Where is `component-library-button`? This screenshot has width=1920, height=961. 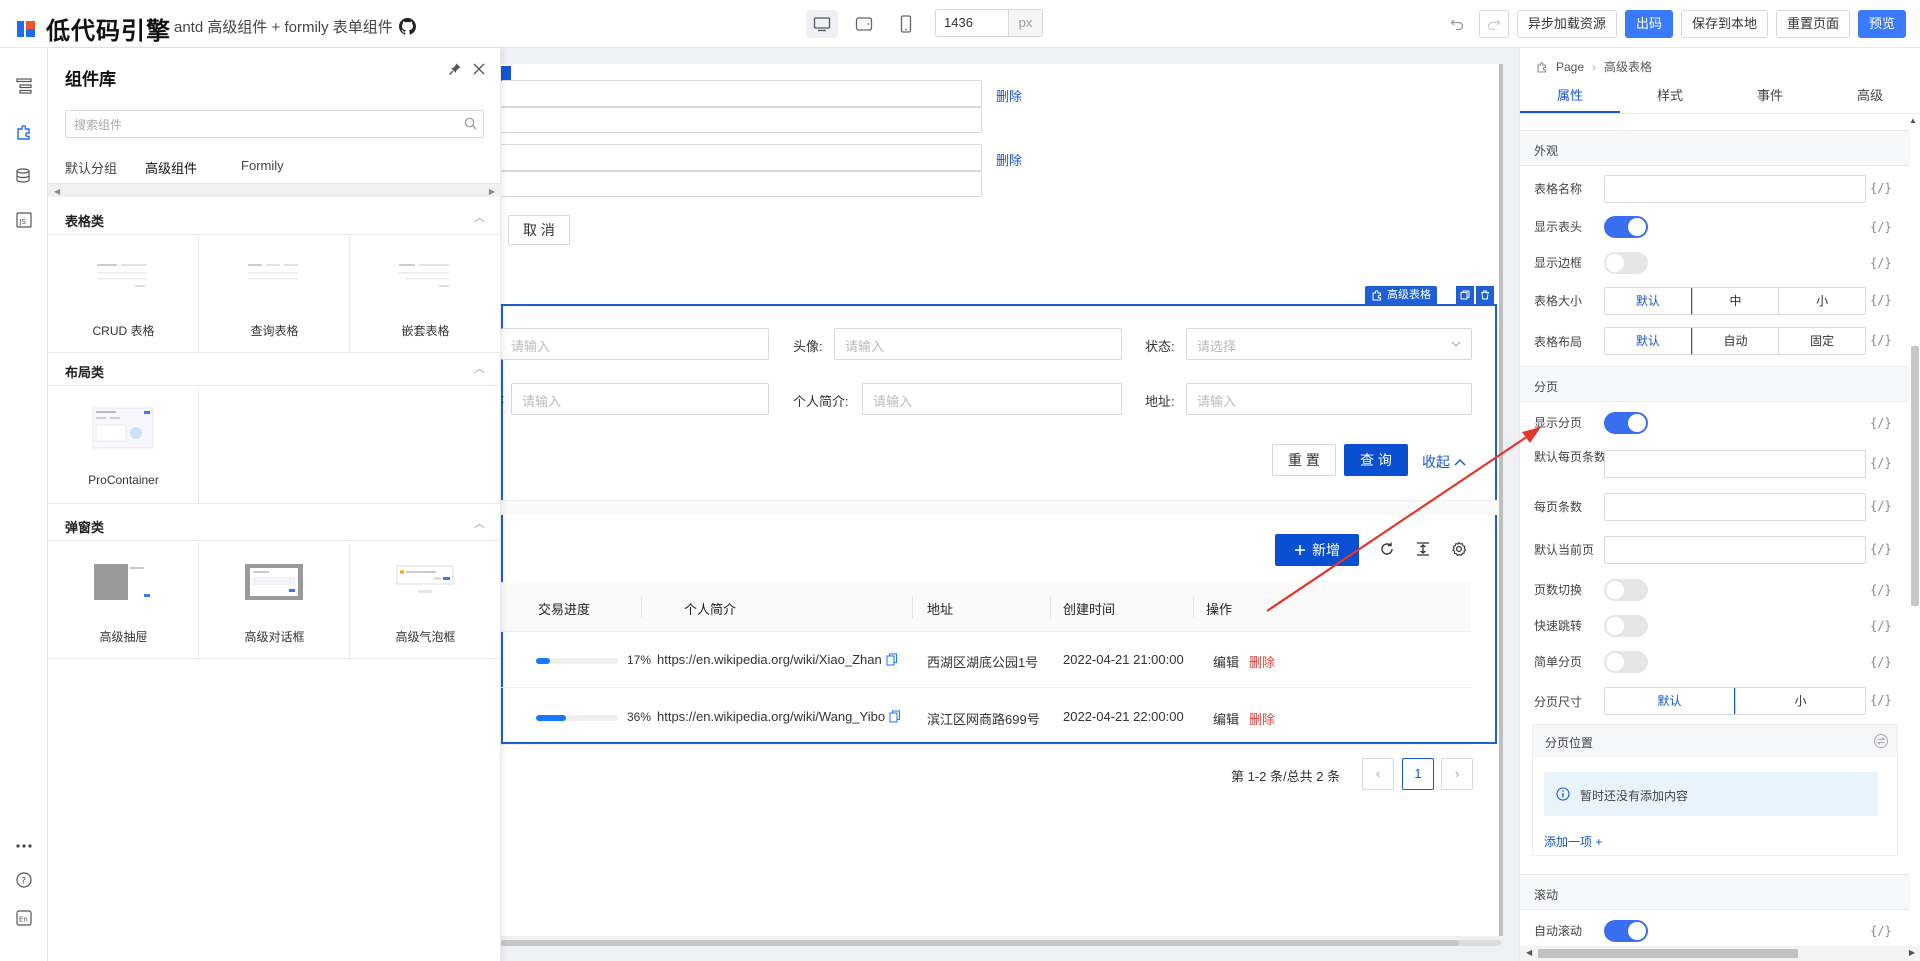 component-library-button is located at coordinates (24, 132).